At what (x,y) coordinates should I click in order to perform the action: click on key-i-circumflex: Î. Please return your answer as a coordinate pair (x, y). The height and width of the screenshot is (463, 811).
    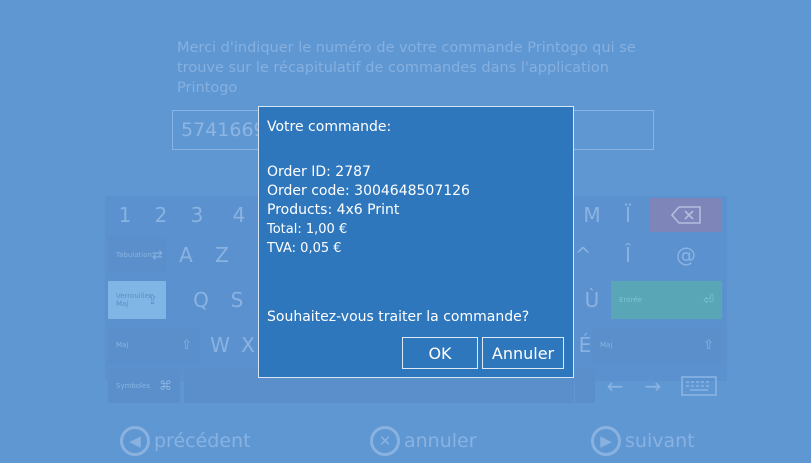
    Looking at the image, I should click on (628, 255).